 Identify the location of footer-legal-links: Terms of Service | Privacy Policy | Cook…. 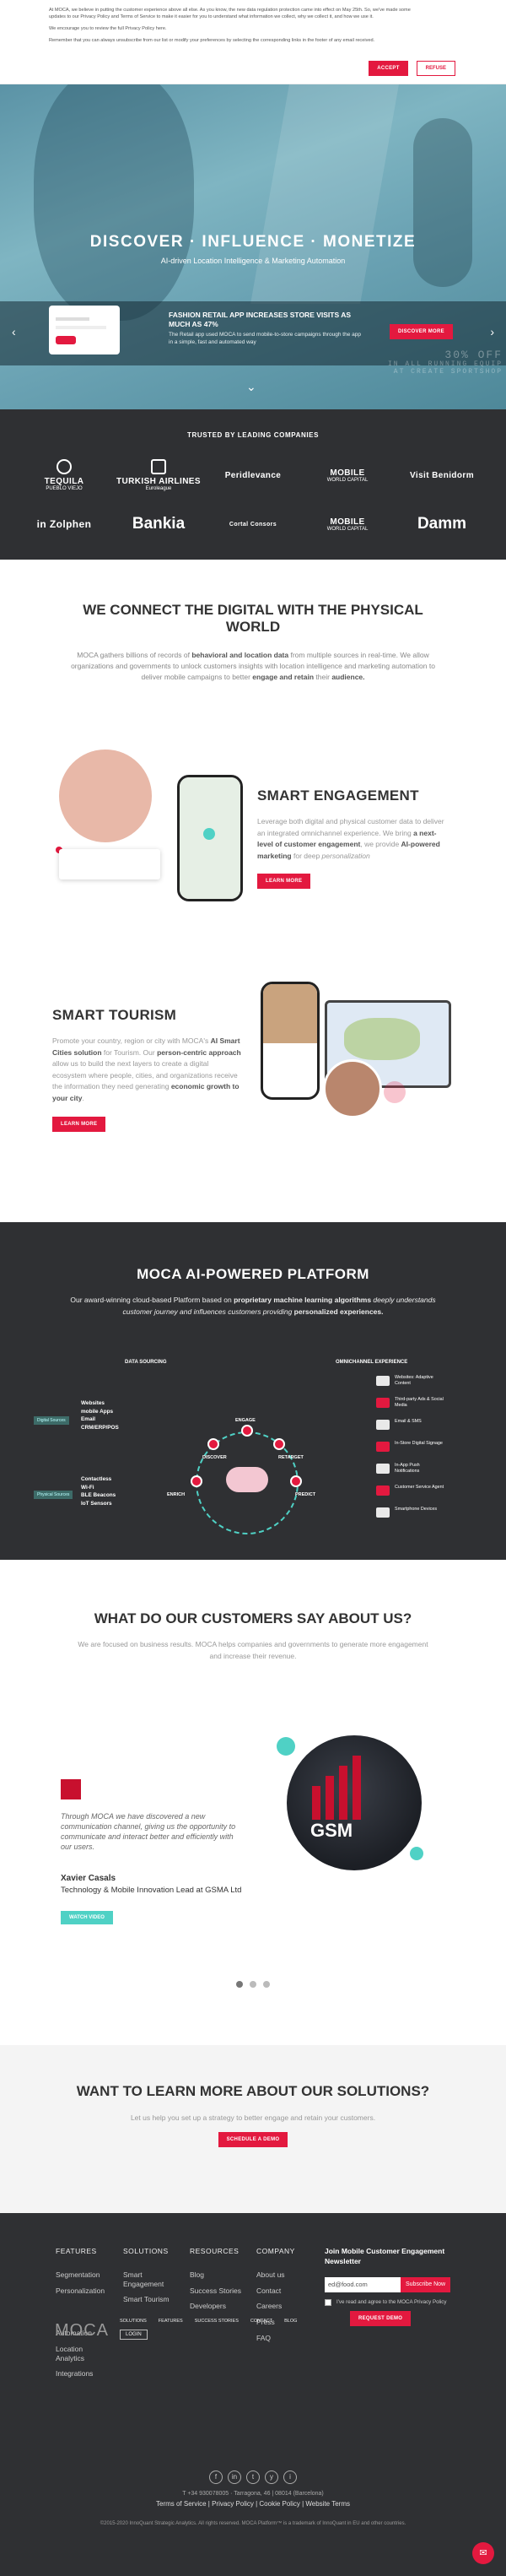
(253, 2504).